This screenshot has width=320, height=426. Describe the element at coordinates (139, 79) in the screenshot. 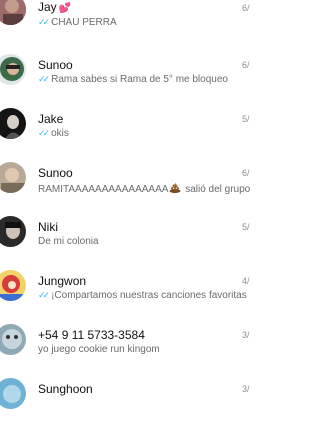

I see `last-message-text: Rama sabes si Rama de 5° me bloqueo` at that location.